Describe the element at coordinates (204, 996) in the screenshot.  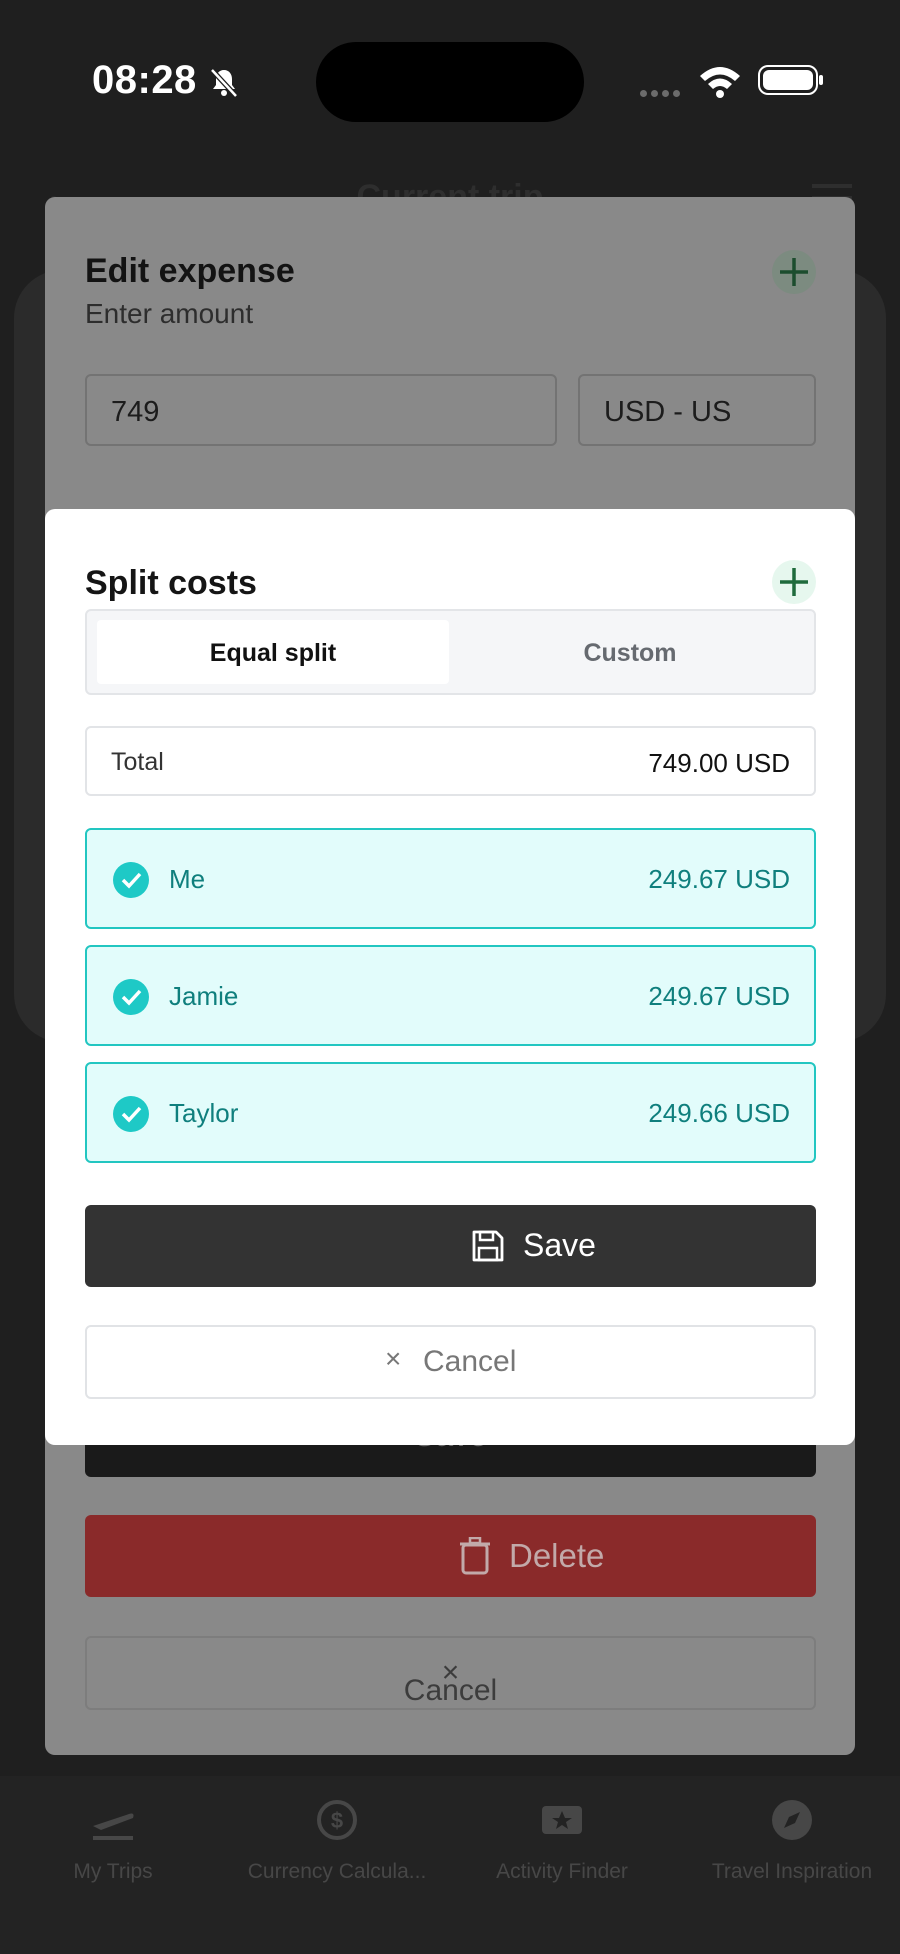
I see `person-name: Jamie` at that location.